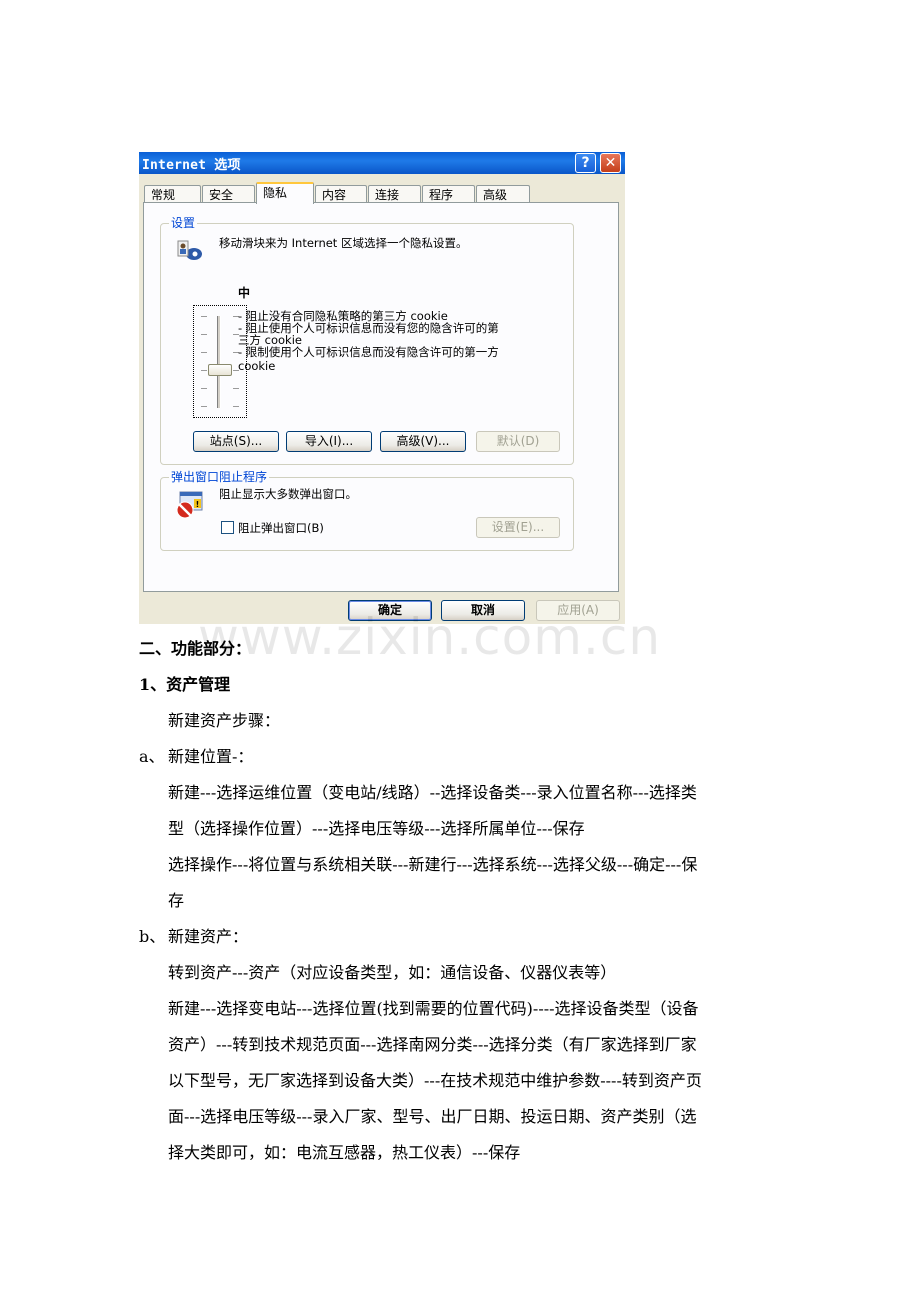  What do you see at coordinates (285, 193) in the screenshot?
I see `tab-privacy: 隐私` at bounding box center [285, 193].